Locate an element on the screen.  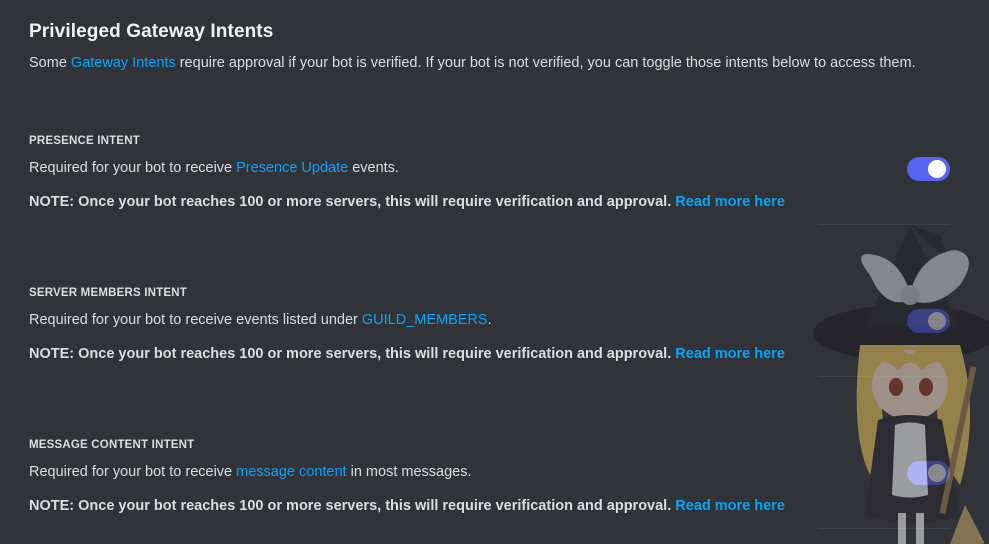
page-title: Privileged Gateway Intents is located at coordinates (151, 31).